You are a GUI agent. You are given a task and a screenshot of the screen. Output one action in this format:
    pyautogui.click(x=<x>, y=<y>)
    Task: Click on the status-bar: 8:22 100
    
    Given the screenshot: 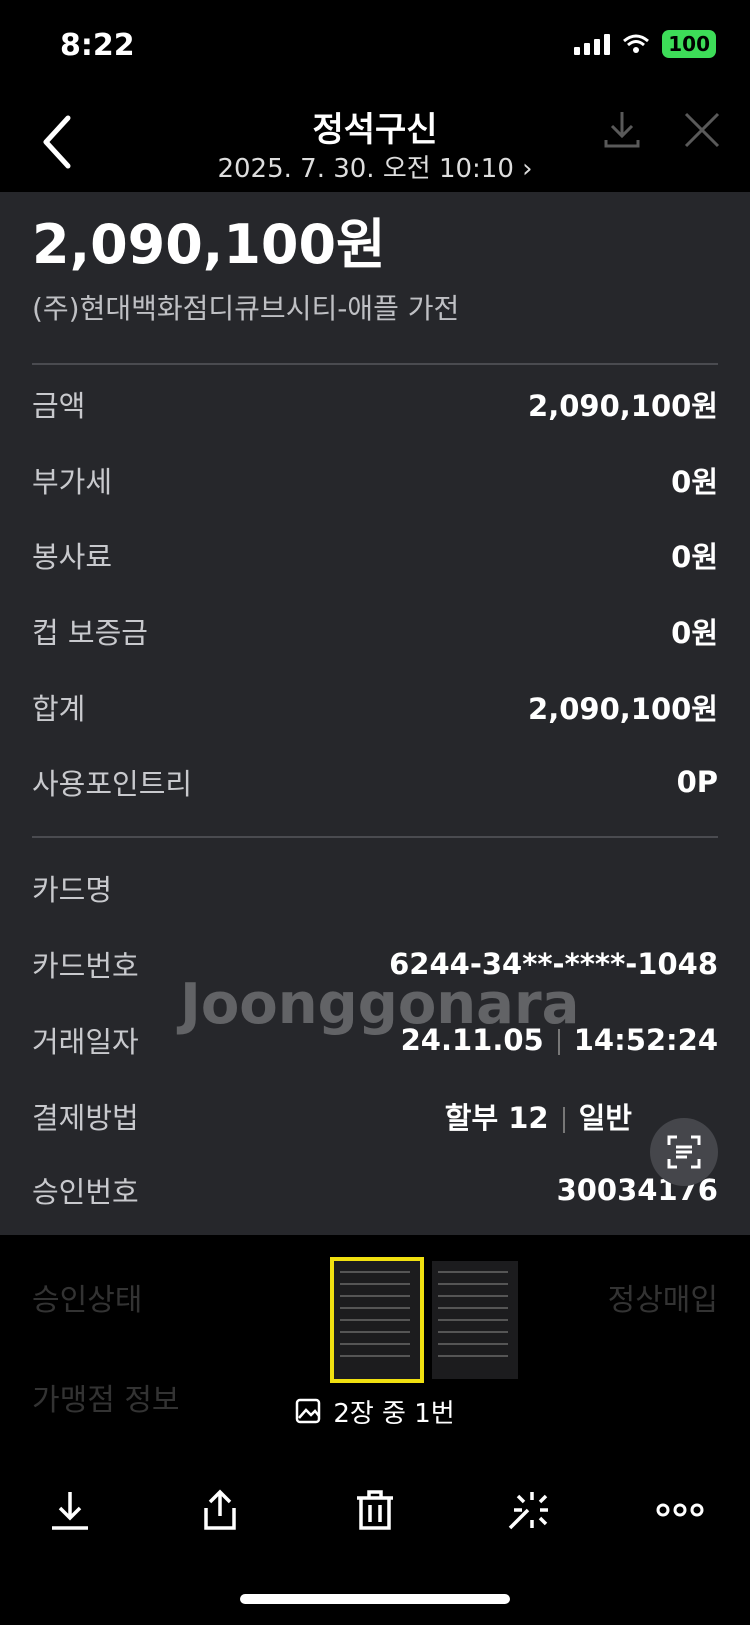 What is the action you would take?
    pyautogui.click(x=375, y=46)
    